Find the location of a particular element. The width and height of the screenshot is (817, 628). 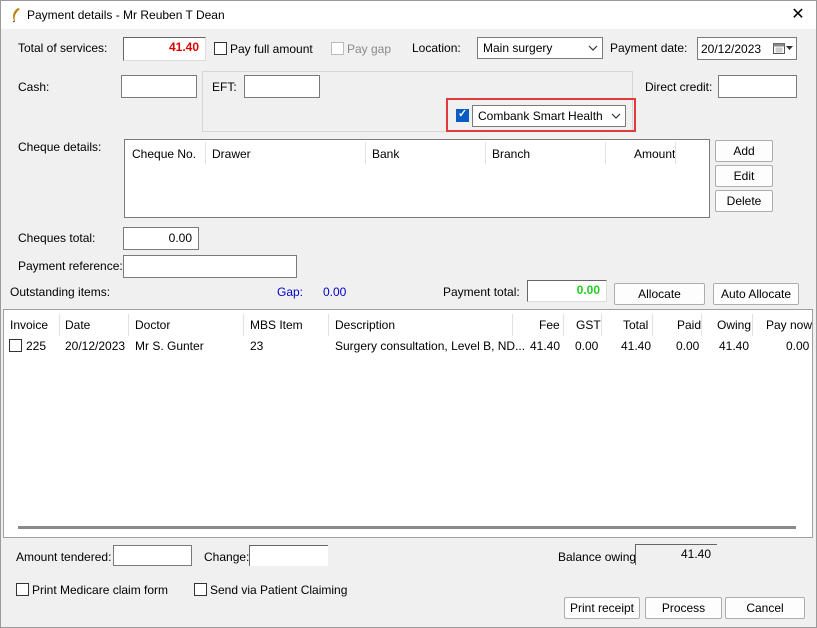

location-dropdown: Main surgery is located at coordinates (540, 48).